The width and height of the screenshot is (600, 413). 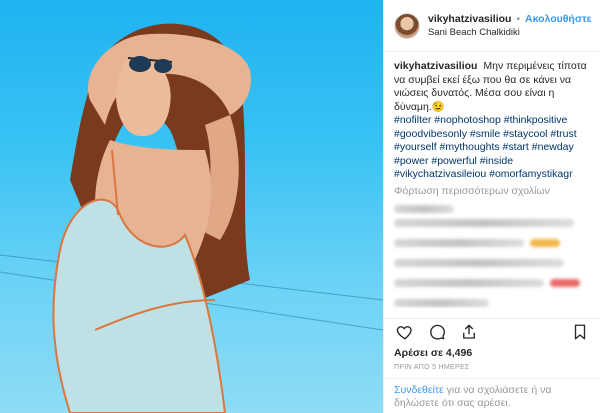 I want to click on save-button, so click(x=580, y=332).